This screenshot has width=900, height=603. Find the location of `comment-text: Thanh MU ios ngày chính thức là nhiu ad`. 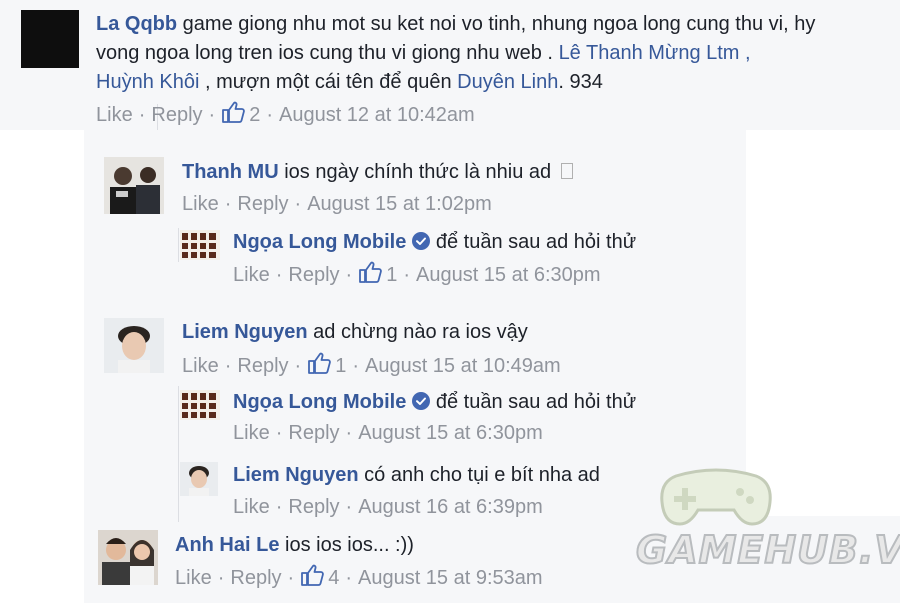

comment-text: Thanh MU ios ngày chính thức là nhiu ad is located at coordinates (377, 172).